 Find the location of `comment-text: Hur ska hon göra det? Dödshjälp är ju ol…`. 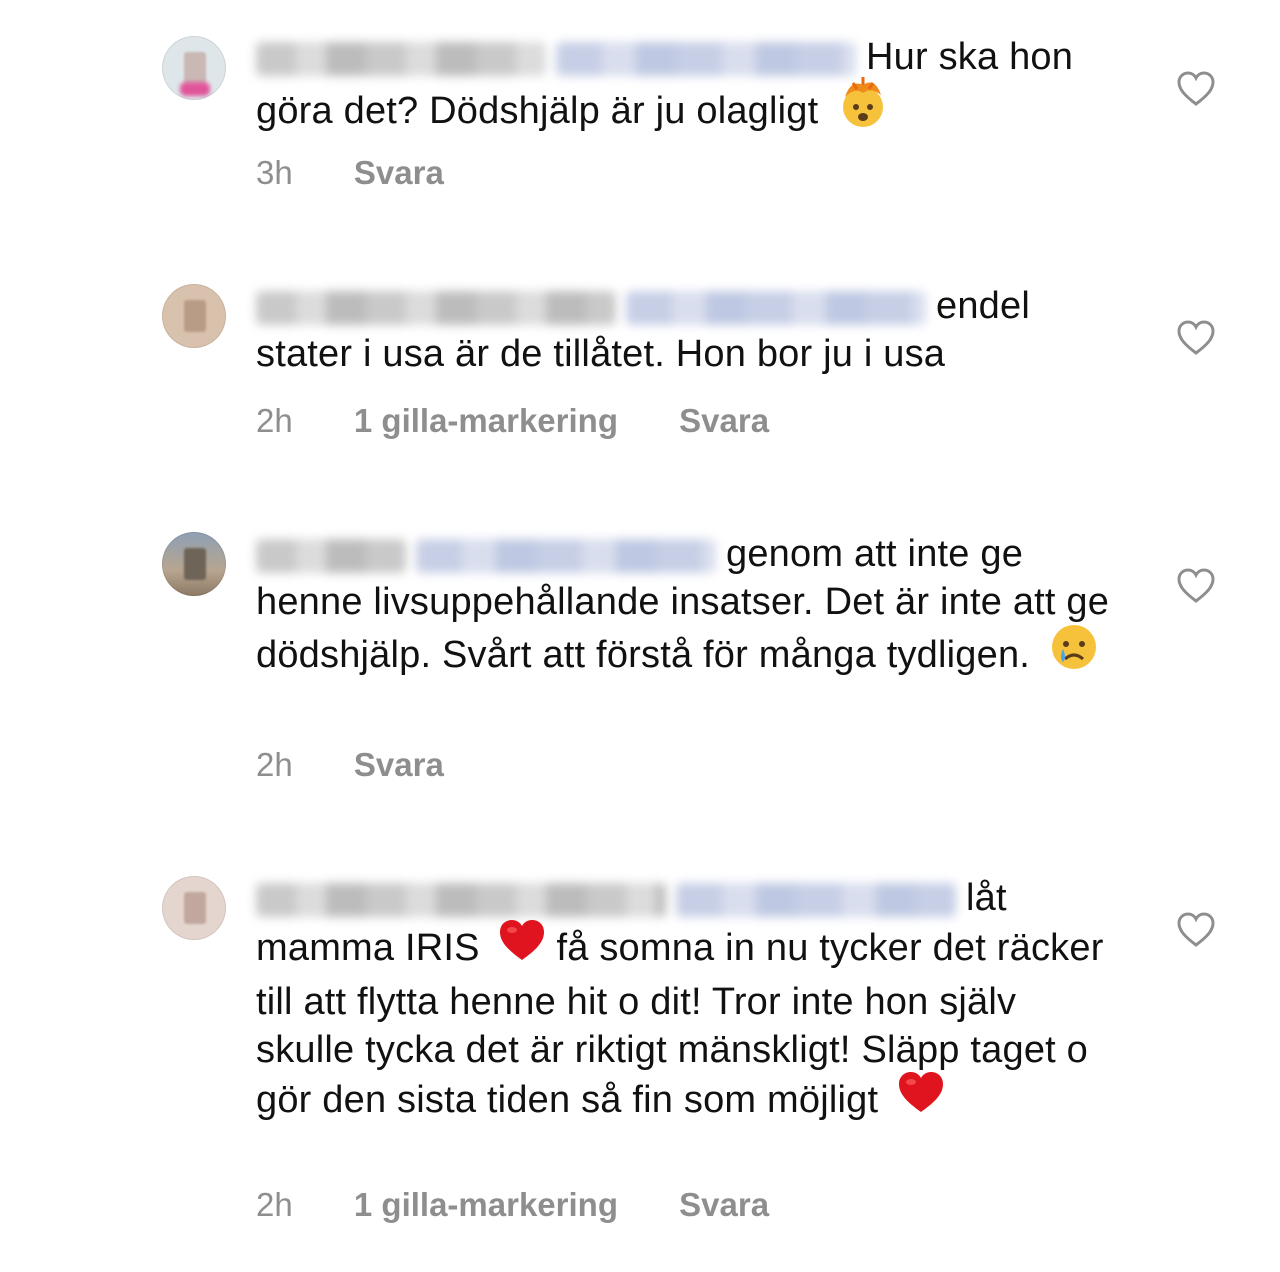

comment-text: Hur ska hon göra det? Dödshjälp är ju ol… is located at coordinates (686, 89).